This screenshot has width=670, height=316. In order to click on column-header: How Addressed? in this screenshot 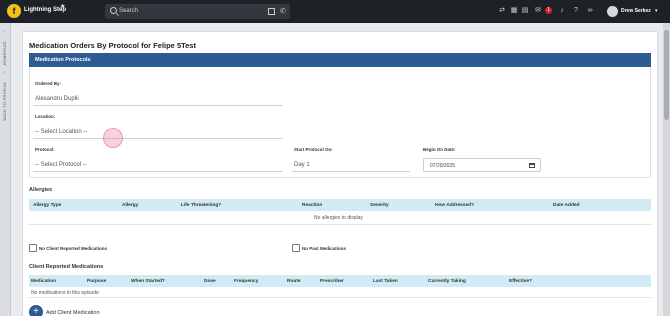, I will do `click(455, 205)`.